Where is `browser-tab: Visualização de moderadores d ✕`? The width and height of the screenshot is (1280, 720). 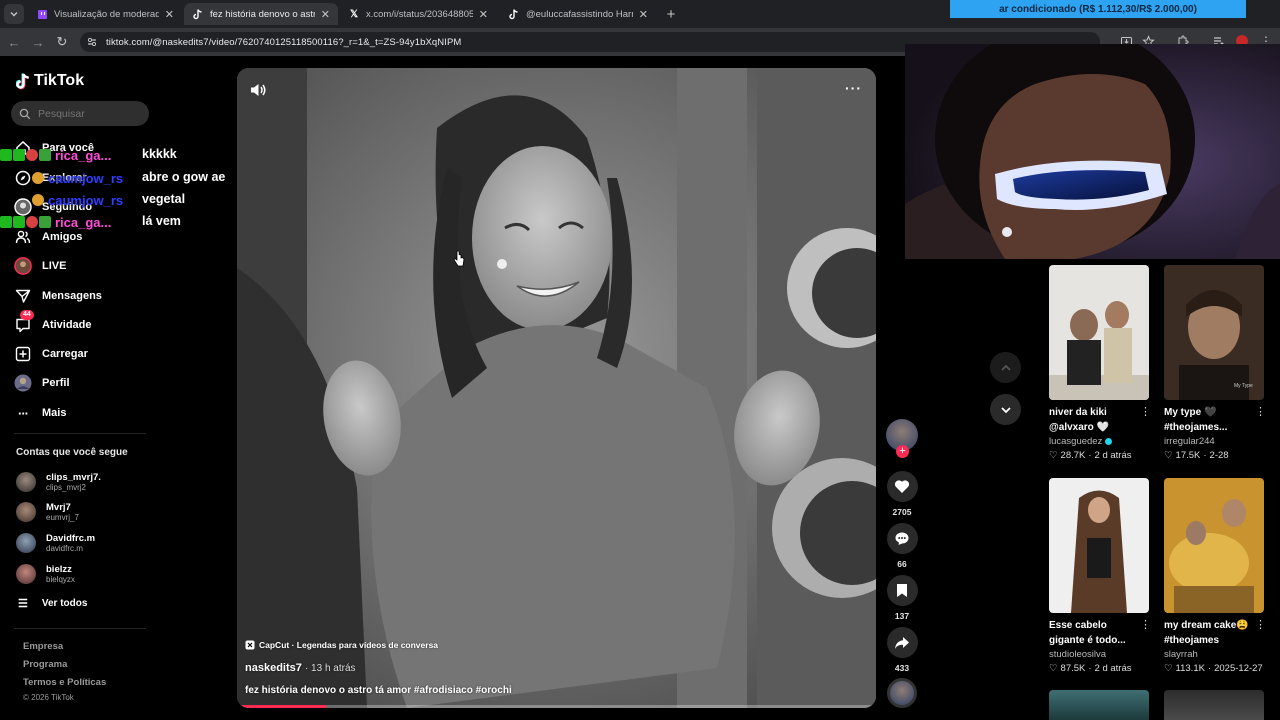
browser-tab: Visualização de moderadores d ✕ is located at coordinates (105, 14).